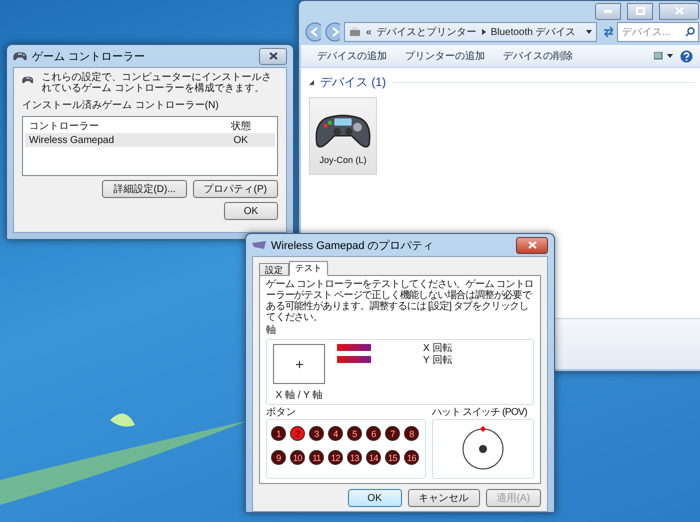 The width and height of the screenshot is (700, 522). What do you see at coordinates (335, 433) in the screenshot?
I see `button-indicator: 4` at bounding box center [335, 433].